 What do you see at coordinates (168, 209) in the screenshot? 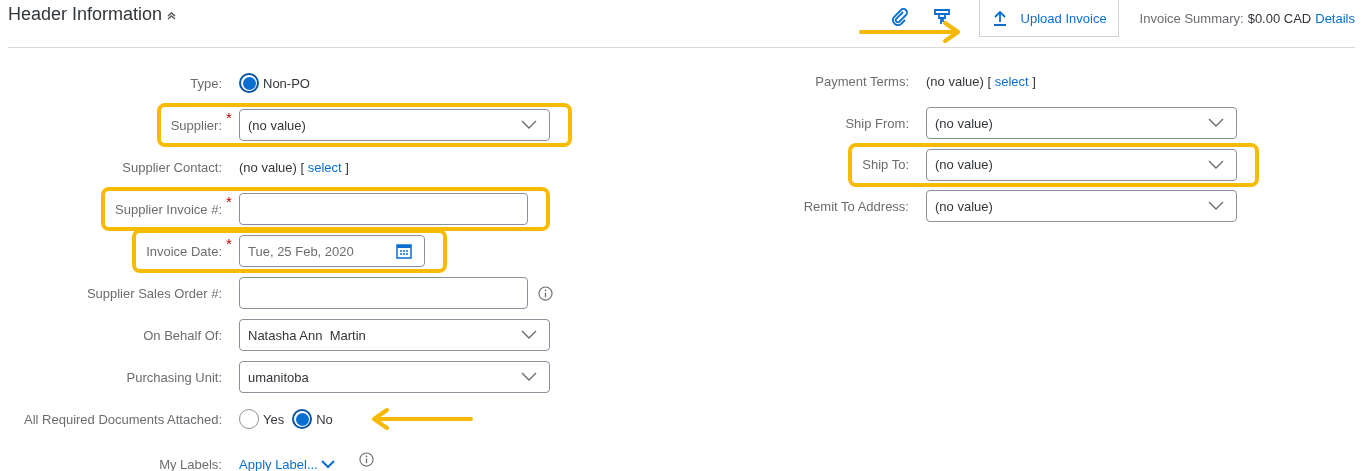
I see `field-label: Supplier Invoice #:` at bounding box center [168, 209].